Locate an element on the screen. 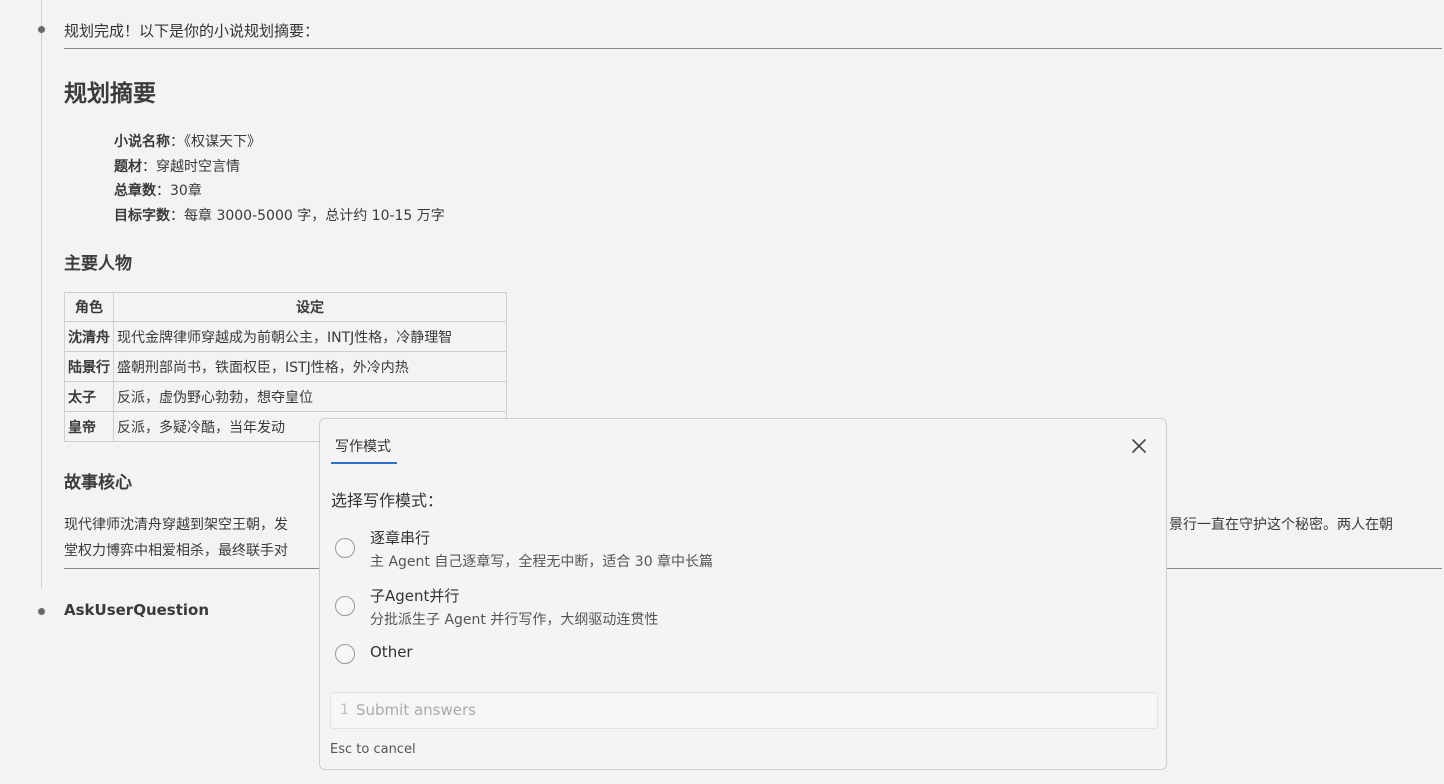  column-header-role: 角色 is located at coordinates (89, 307).